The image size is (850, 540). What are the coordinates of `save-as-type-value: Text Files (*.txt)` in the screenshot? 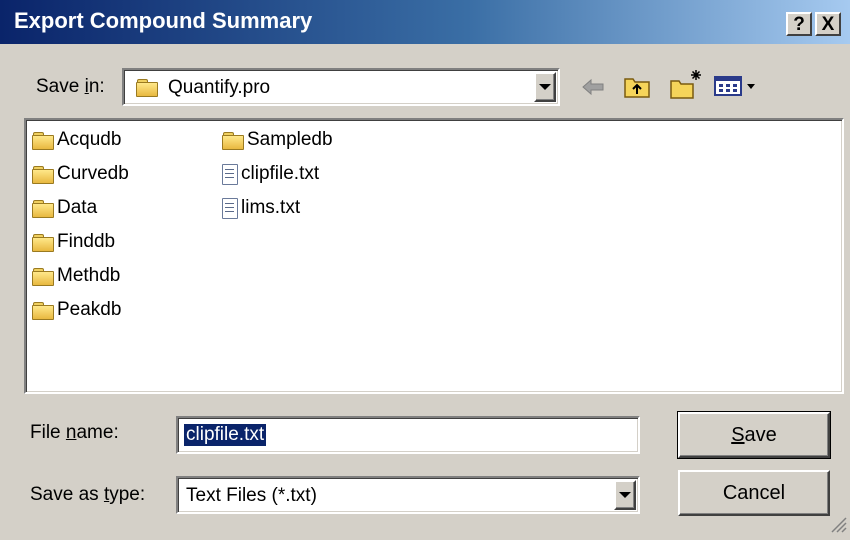 It's located at (251, 495).